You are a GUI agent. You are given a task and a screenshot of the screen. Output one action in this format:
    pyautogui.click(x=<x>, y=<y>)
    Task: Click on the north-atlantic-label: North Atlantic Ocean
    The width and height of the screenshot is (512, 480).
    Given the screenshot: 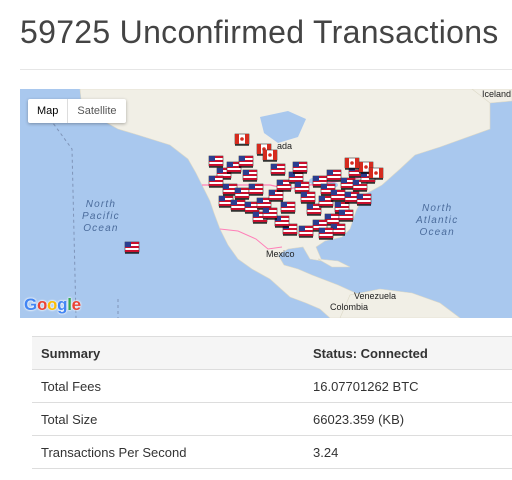 What is the action you would take?
    pyautogui.click(x=437, y=220)
    